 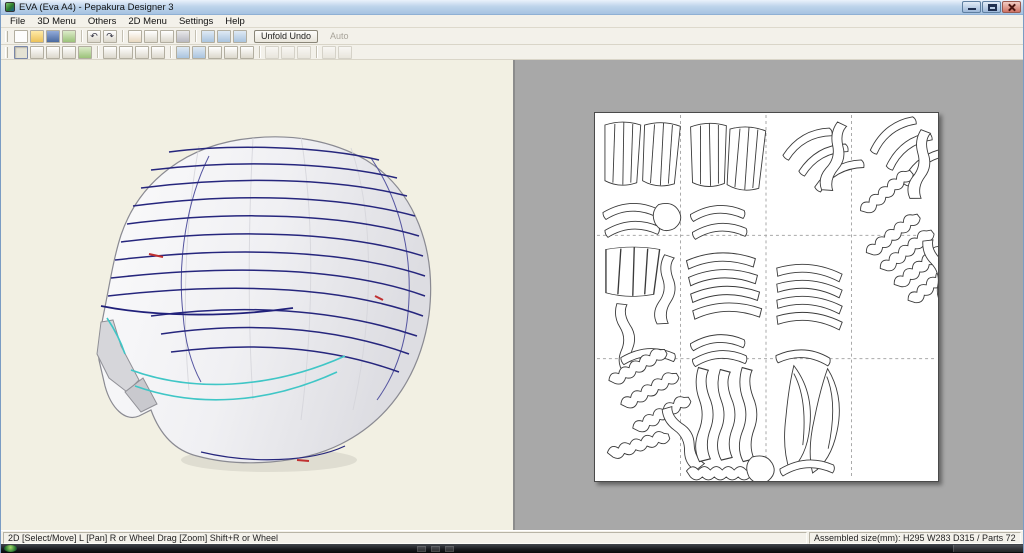 What do you see at coordinates (102, 21) in the screenshot?
I see `menu-others: Others` at bounding box center [102, 21].